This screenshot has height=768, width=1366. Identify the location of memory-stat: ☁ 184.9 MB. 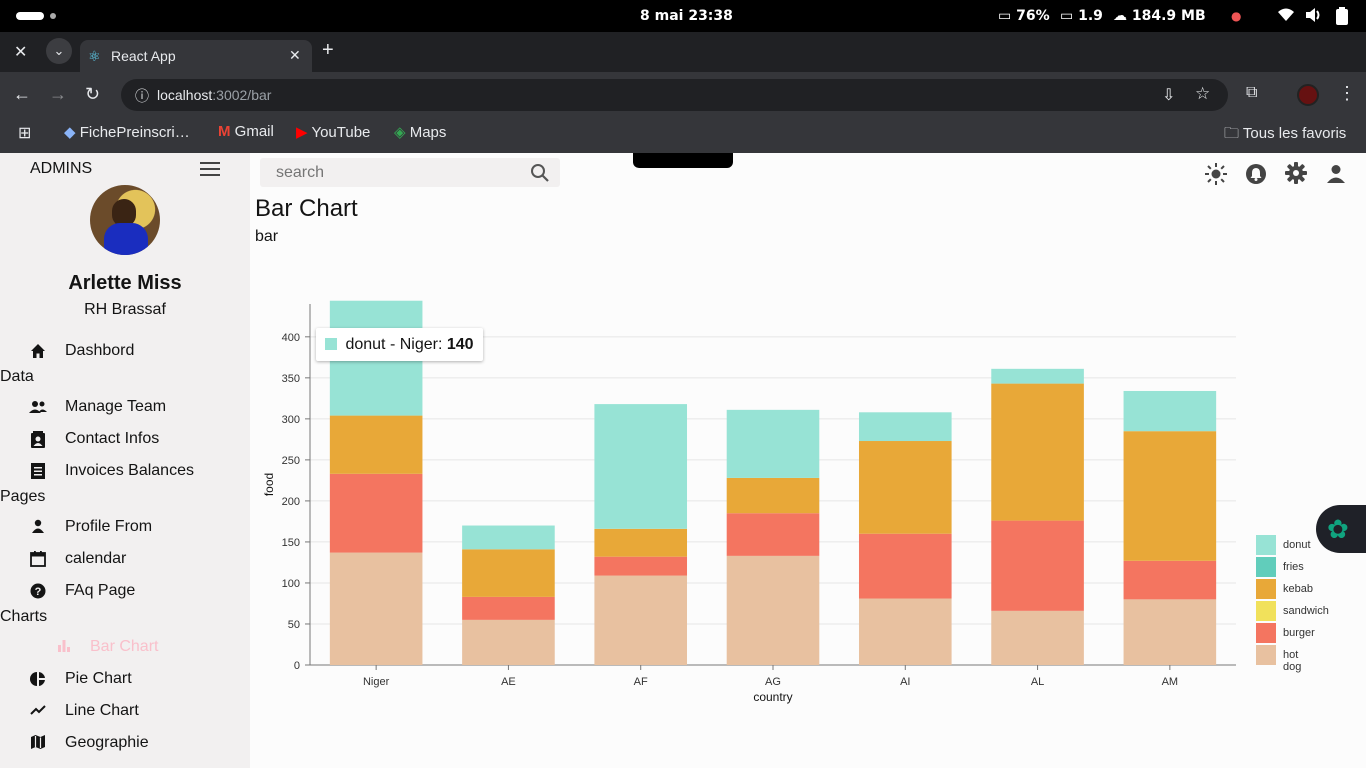
(1159, 16).